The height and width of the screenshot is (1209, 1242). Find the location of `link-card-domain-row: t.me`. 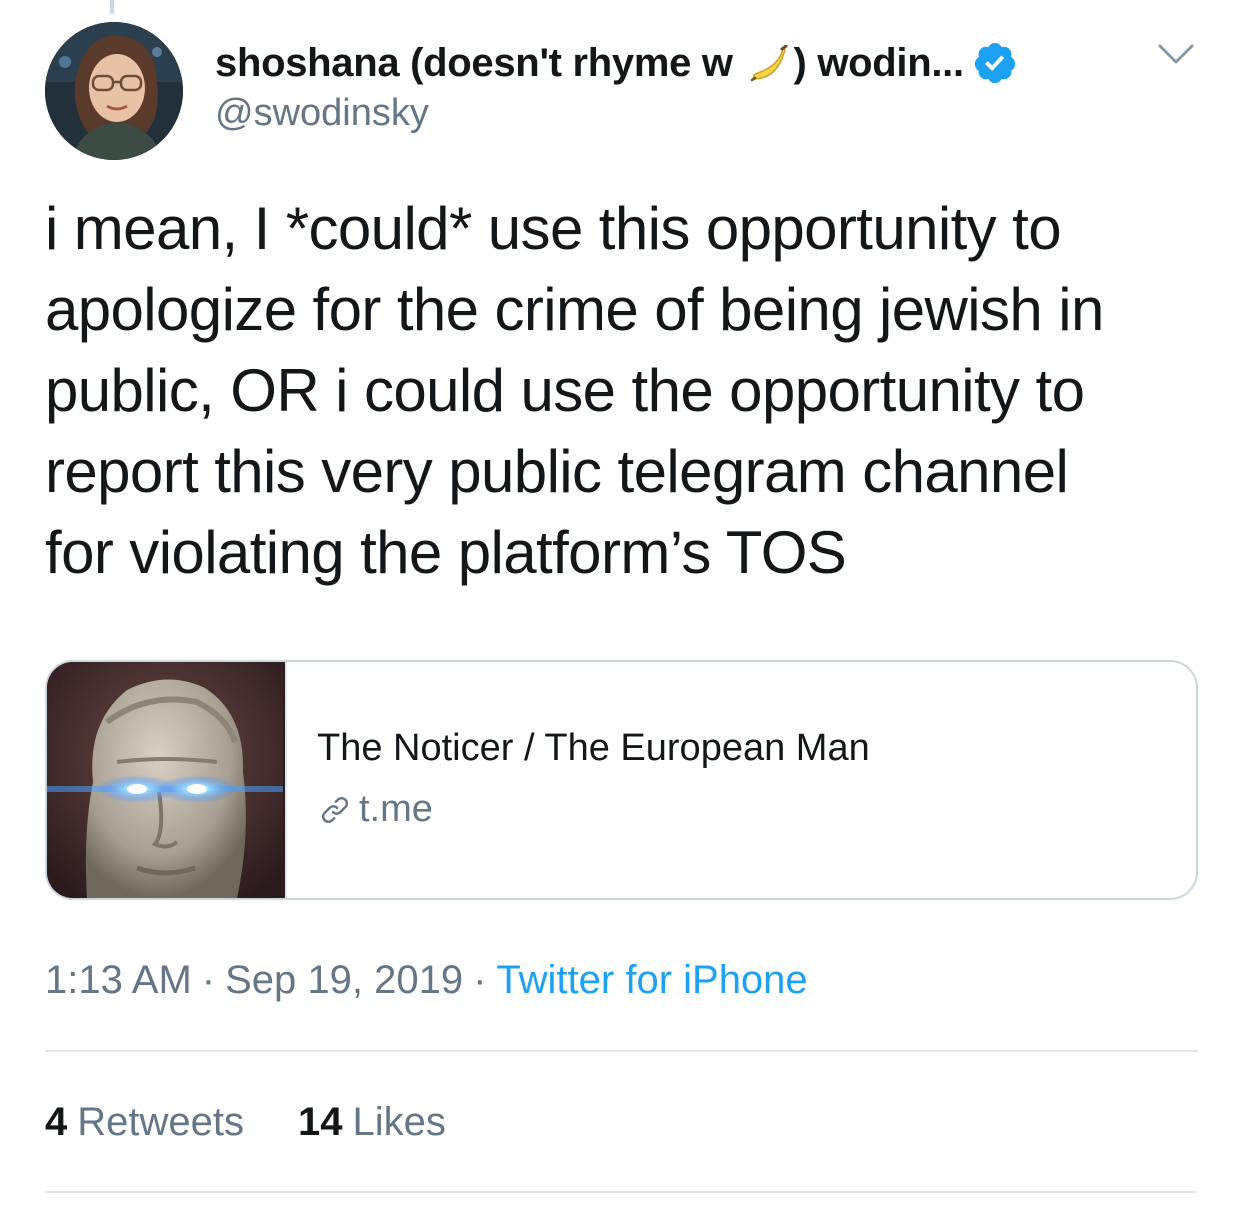

link-card-domain-row: t.me is located at coordinates (375, 809).